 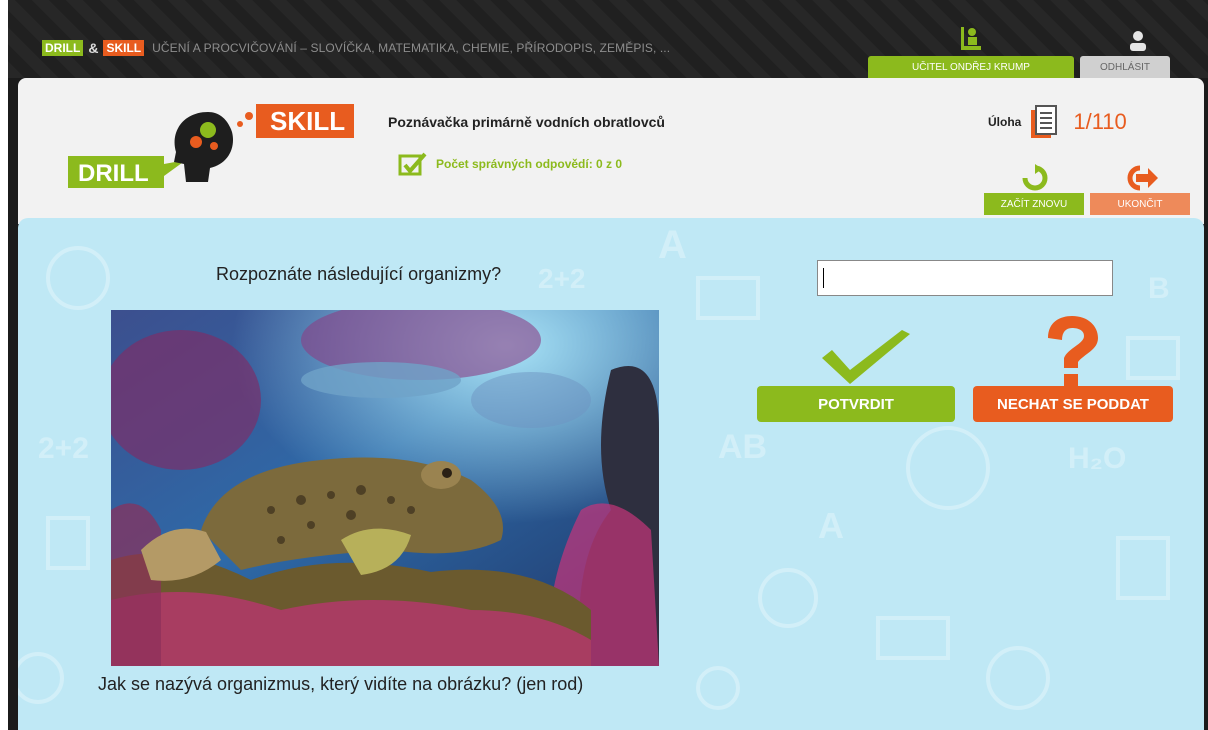 What do you see at coordinates (526, 122) in the screenshot?
I see `quiz-title: Poznávačka primárně vodních obratlovců` at bounding box center [526, 122].